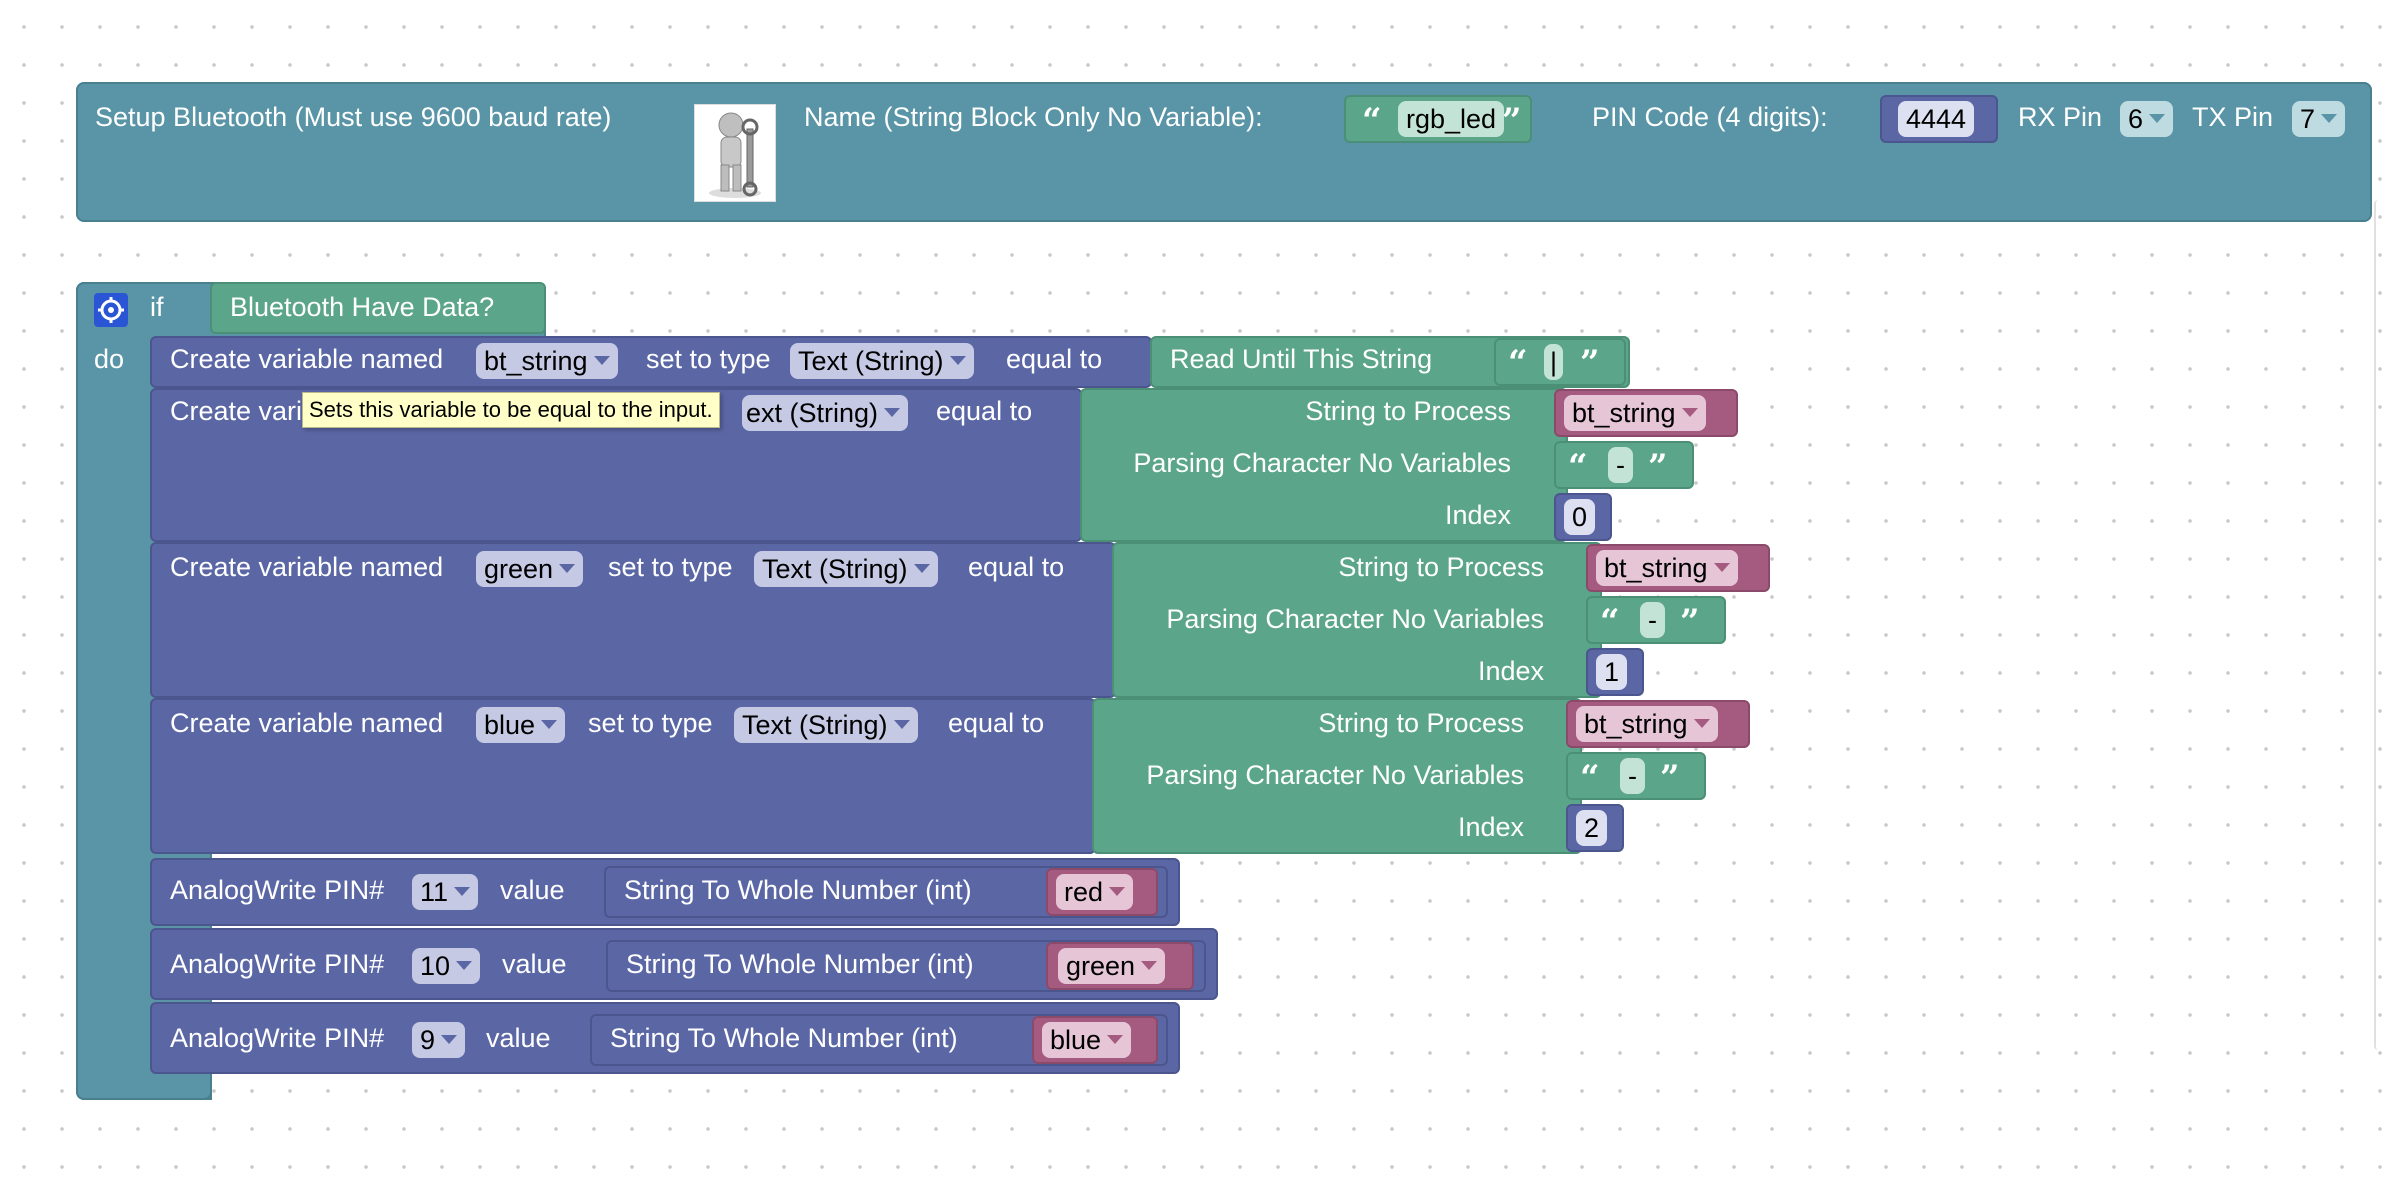 The height and width of the screenshot is (1180, 2384). I want to click on do-label: do, so click(109, 359).